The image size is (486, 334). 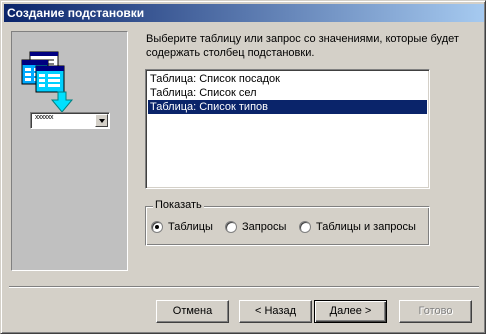 What do you see at coordinates (287, 107) in the screenshot?
I see `list-item-selected: Таблица: Список типов` at bounding box center [287, 107].